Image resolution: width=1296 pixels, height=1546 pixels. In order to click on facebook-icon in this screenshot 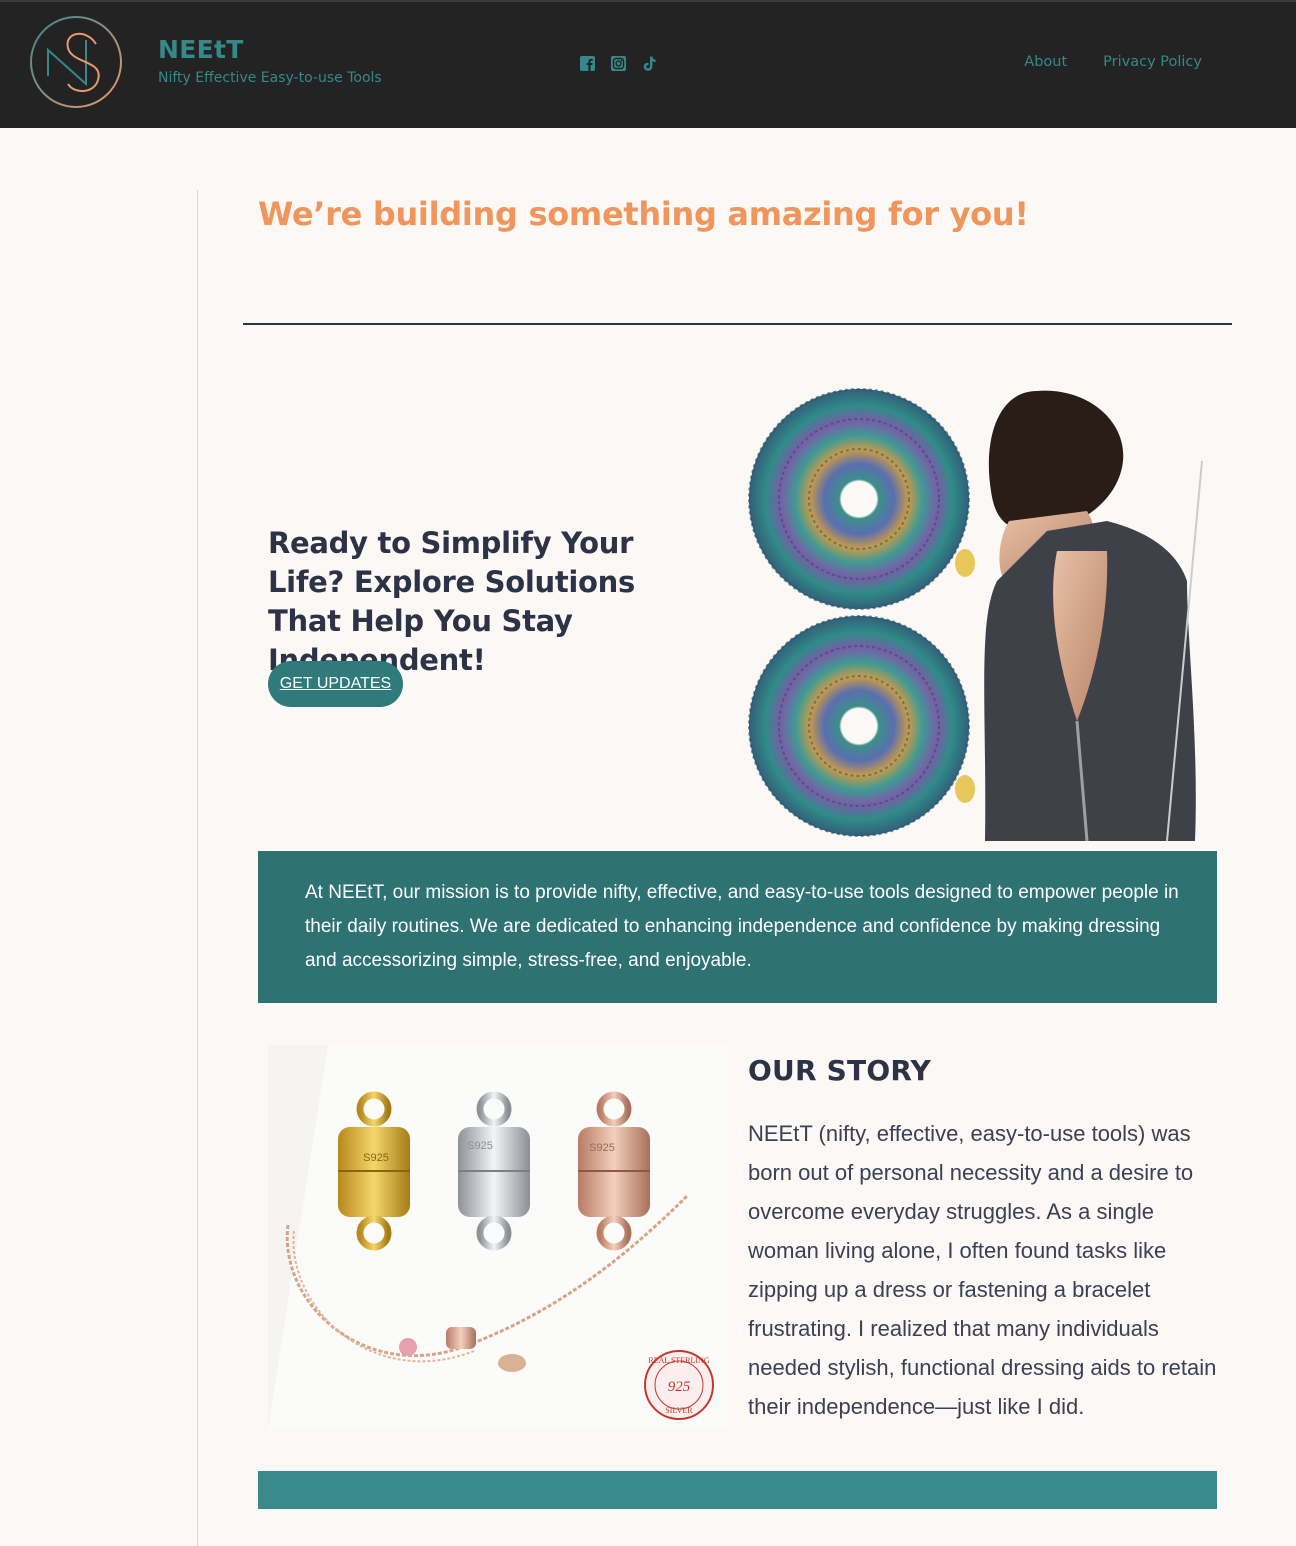, I will do `click(587, 63)`.